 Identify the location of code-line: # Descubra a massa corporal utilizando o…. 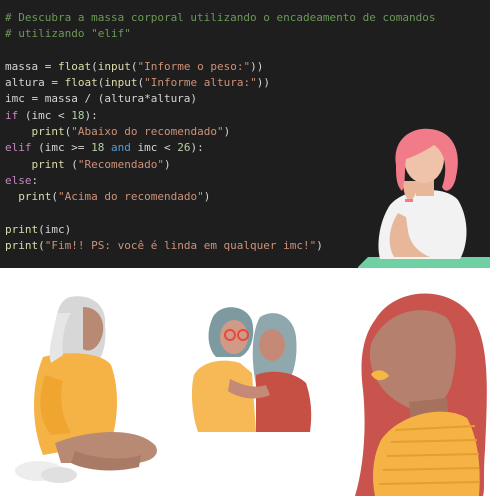
(220, 18).